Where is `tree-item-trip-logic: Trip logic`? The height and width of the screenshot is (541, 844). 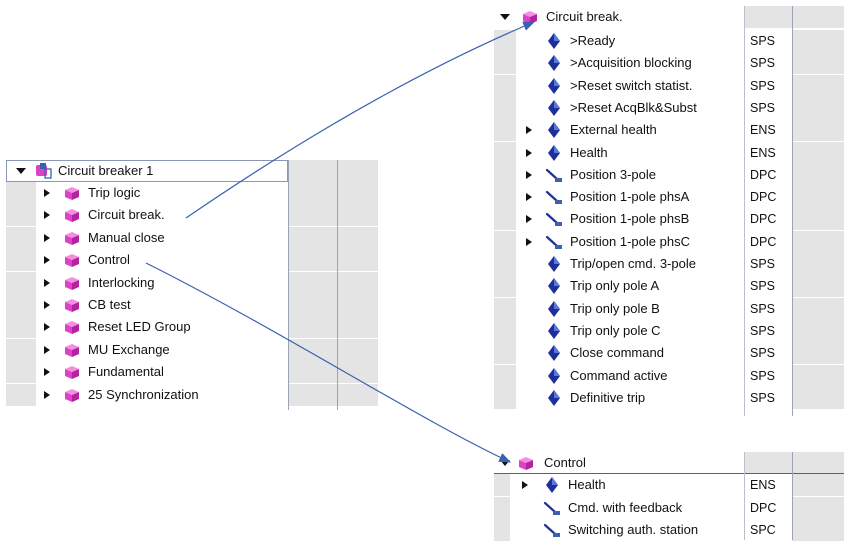 tree-item-trip-logic: Trip logic is located at coordinates (192, 193).